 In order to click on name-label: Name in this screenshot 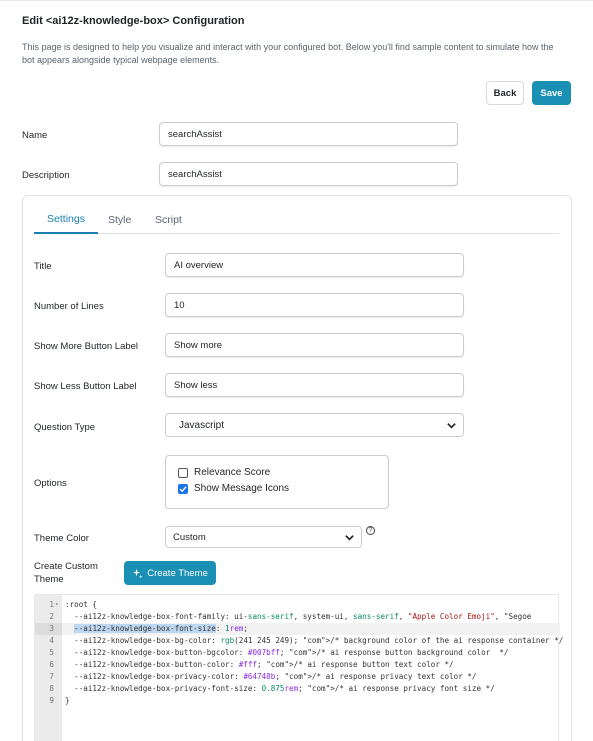, I will do `click(35, 135)`.